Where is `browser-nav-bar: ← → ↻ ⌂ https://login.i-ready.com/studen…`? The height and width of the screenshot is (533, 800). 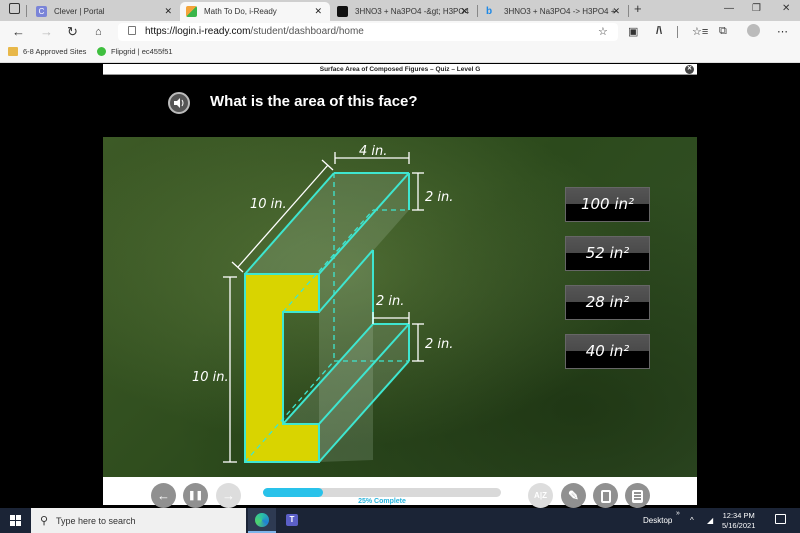
browser-nav-bar: ← → ↻ ⌂ https://login.i-ready.com/studen… is located at coordinates (400, 32).